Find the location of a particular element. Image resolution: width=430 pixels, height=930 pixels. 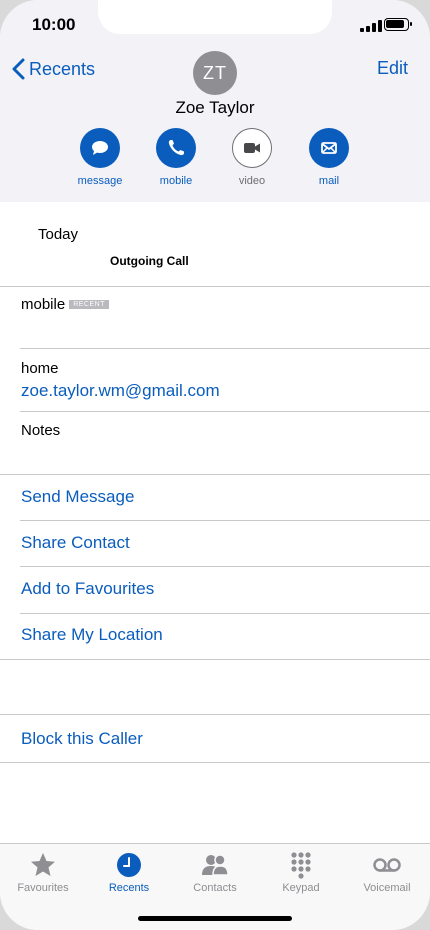

star-icon is located at coordinates (43, 864).